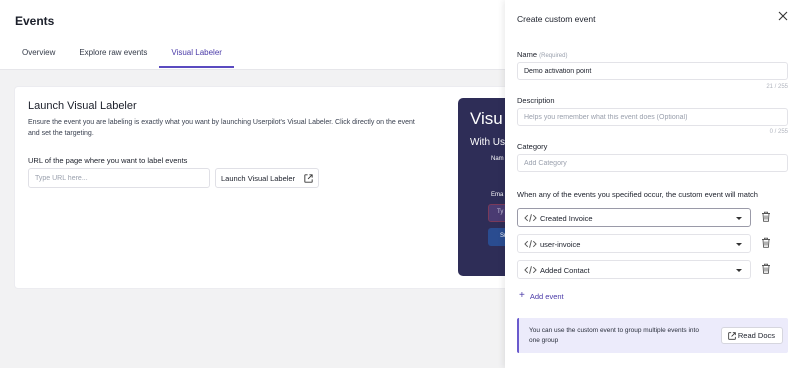  I want to click on category-field, so click(652, 163).